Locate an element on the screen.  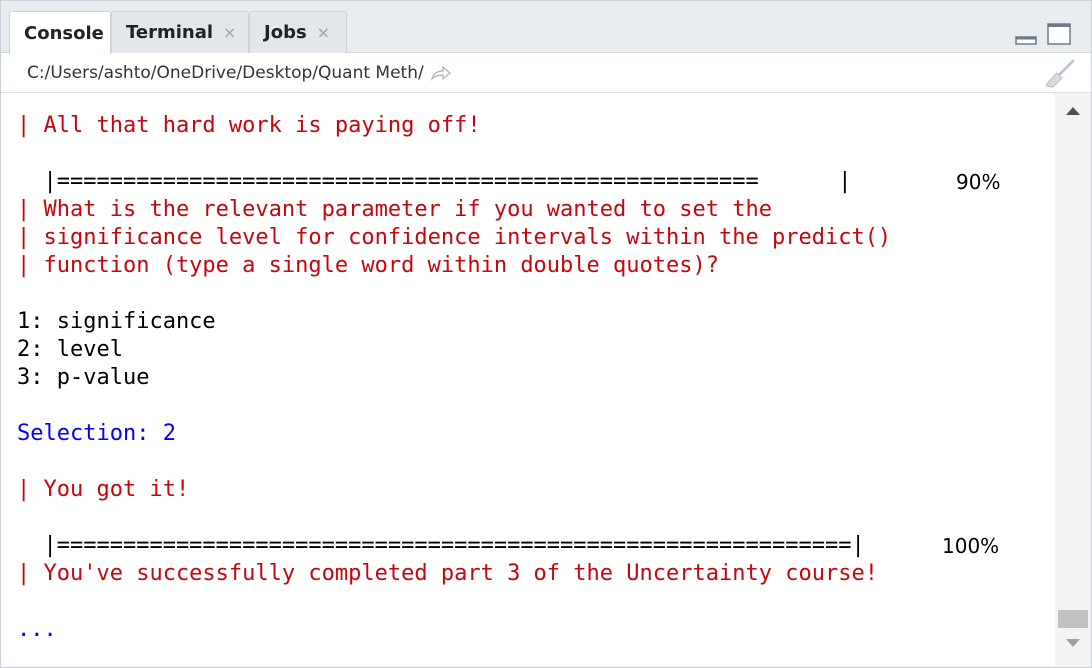
tab-jobs-label: Jobs is located at coordinates (285, 32).